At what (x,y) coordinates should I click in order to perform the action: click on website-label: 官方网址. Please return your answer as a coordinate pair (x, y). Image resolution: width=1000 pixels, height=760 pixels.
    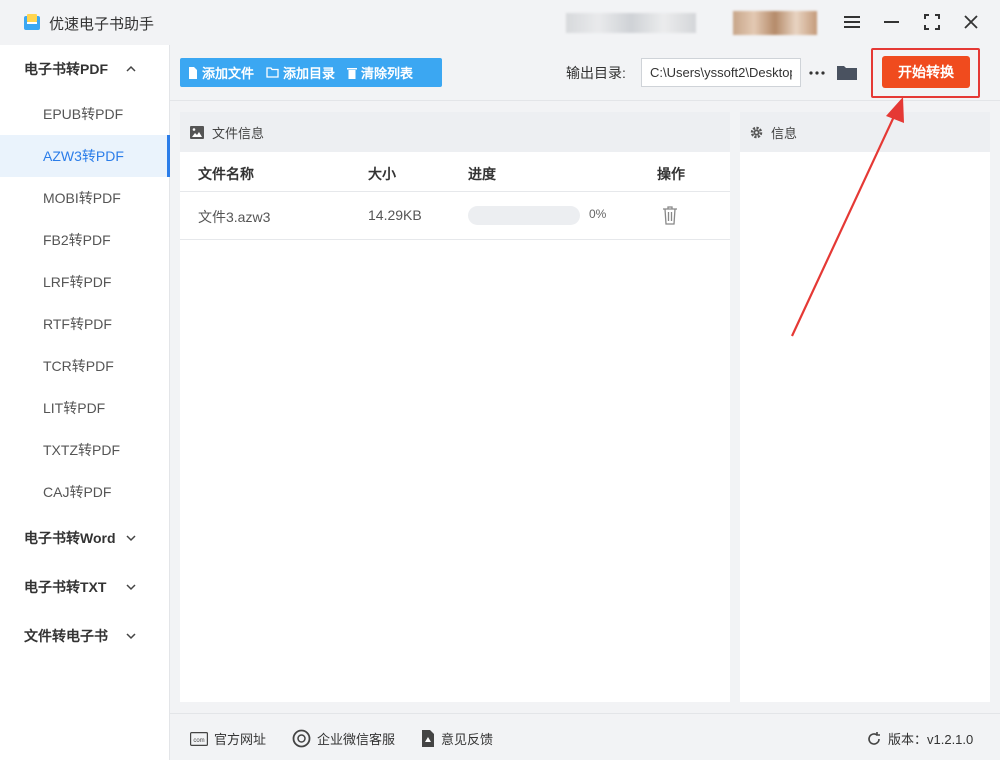
    Looking at the image, I should click on (240, 738).